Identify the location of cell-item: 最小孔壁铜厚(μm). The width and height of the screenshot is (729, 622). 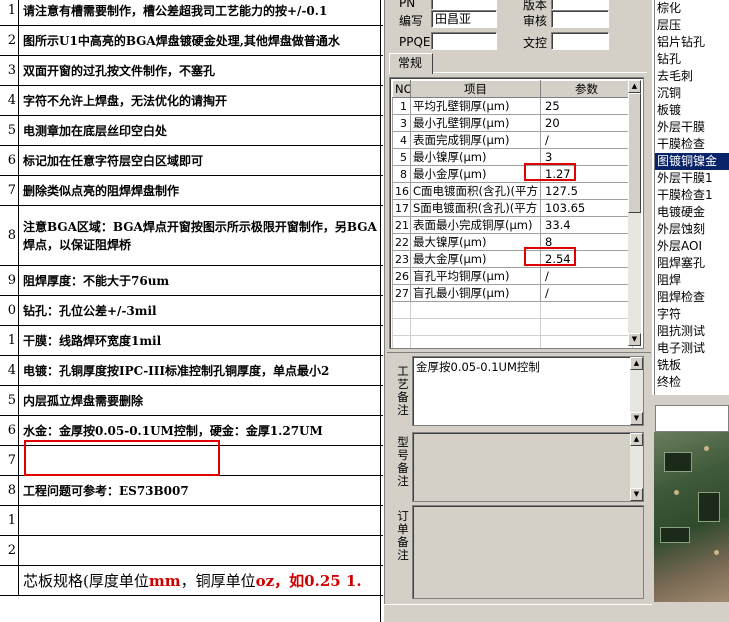
(475, 123).